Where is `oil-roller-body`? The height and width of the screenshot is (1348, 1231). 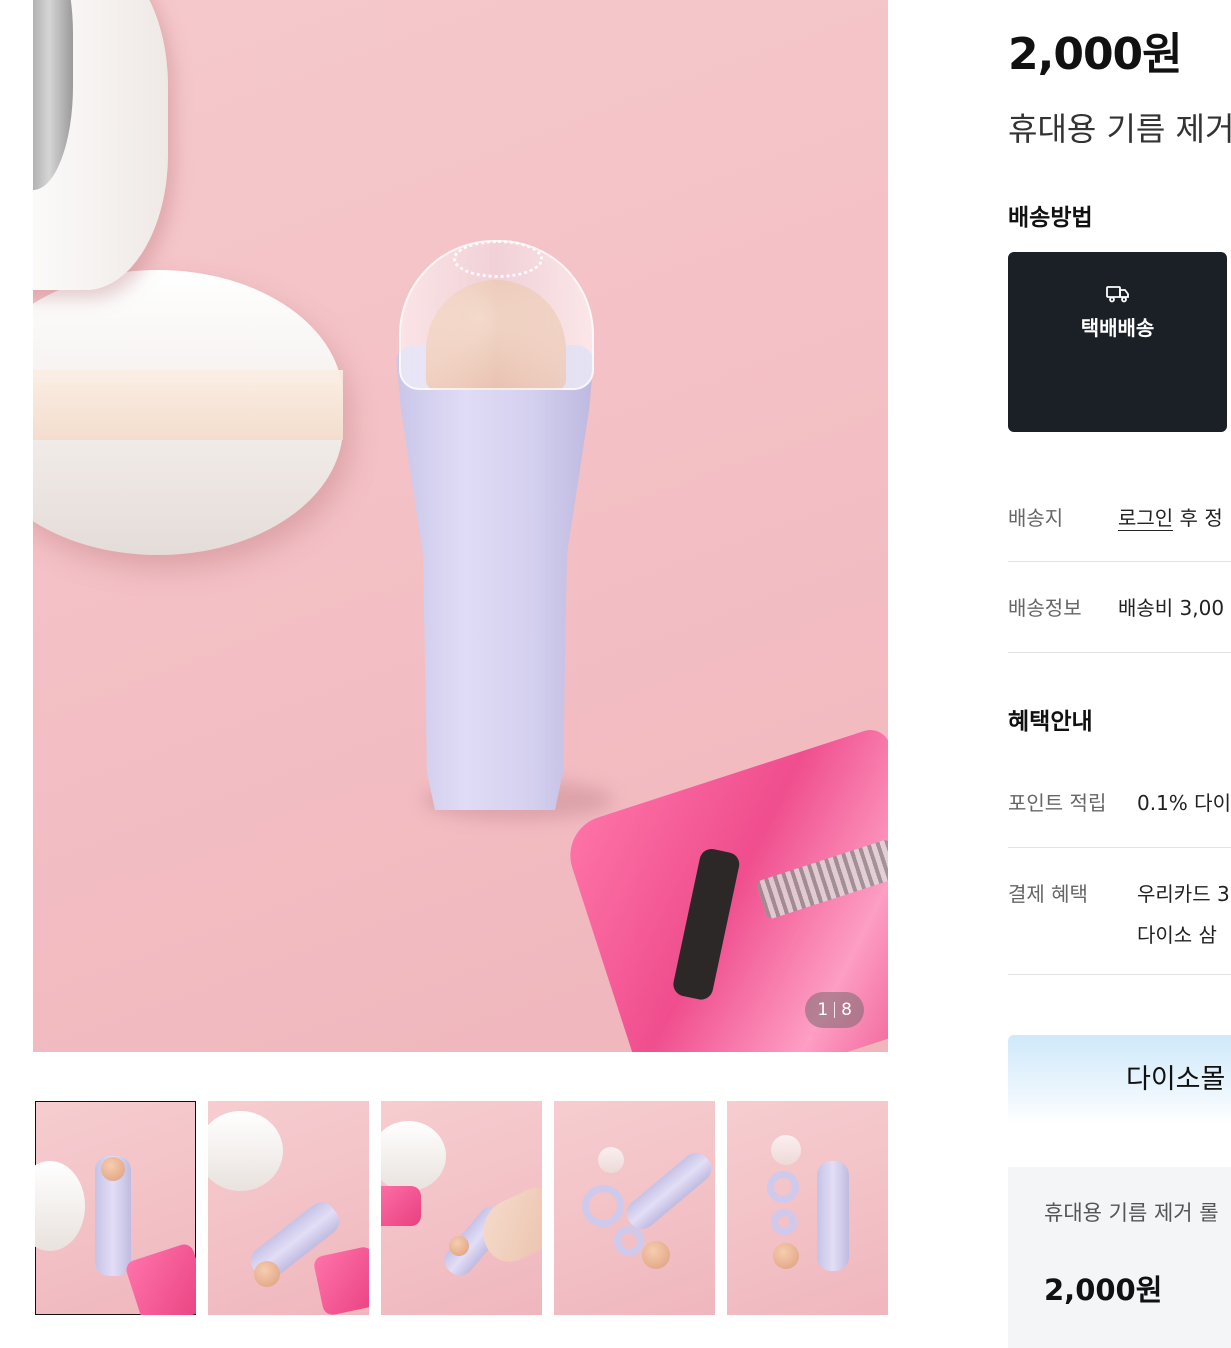
oil-roller-body is located at coordinates (495, 577).